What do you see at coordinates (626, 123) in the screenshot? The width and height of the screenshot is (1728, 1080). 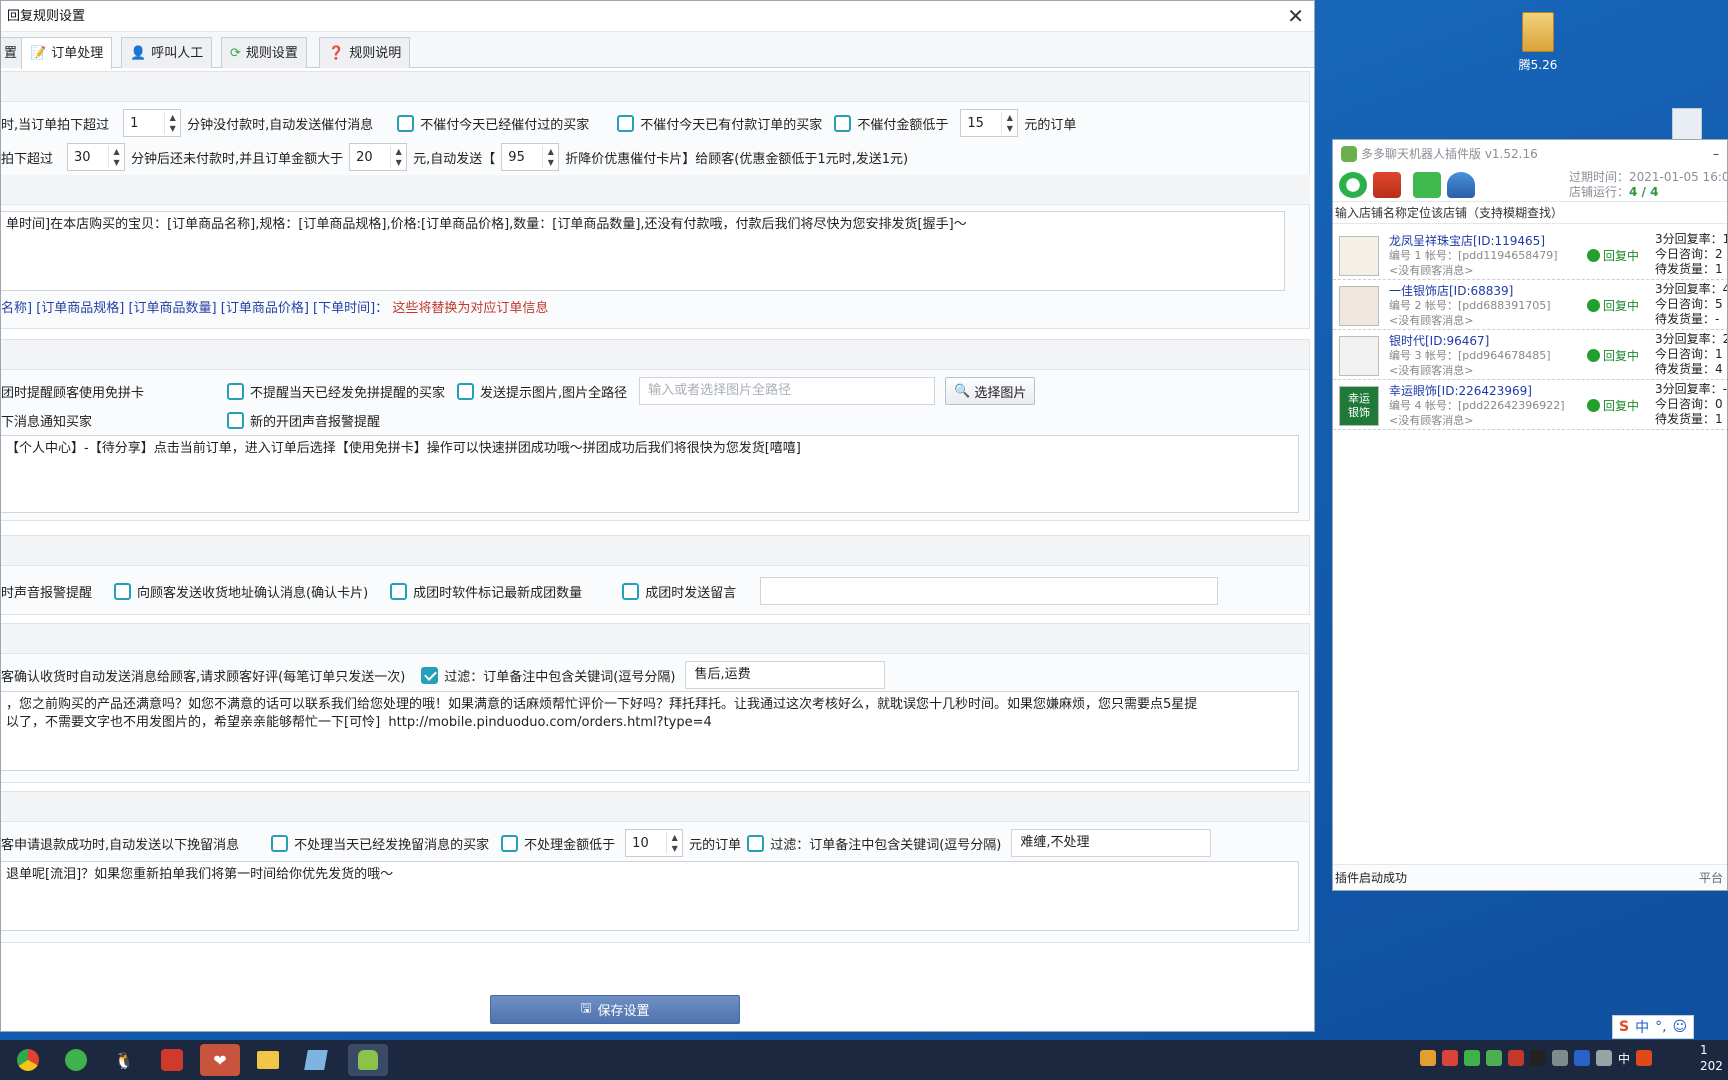 I see `skip-paid-checkbox` at bounding box center [626, 123].